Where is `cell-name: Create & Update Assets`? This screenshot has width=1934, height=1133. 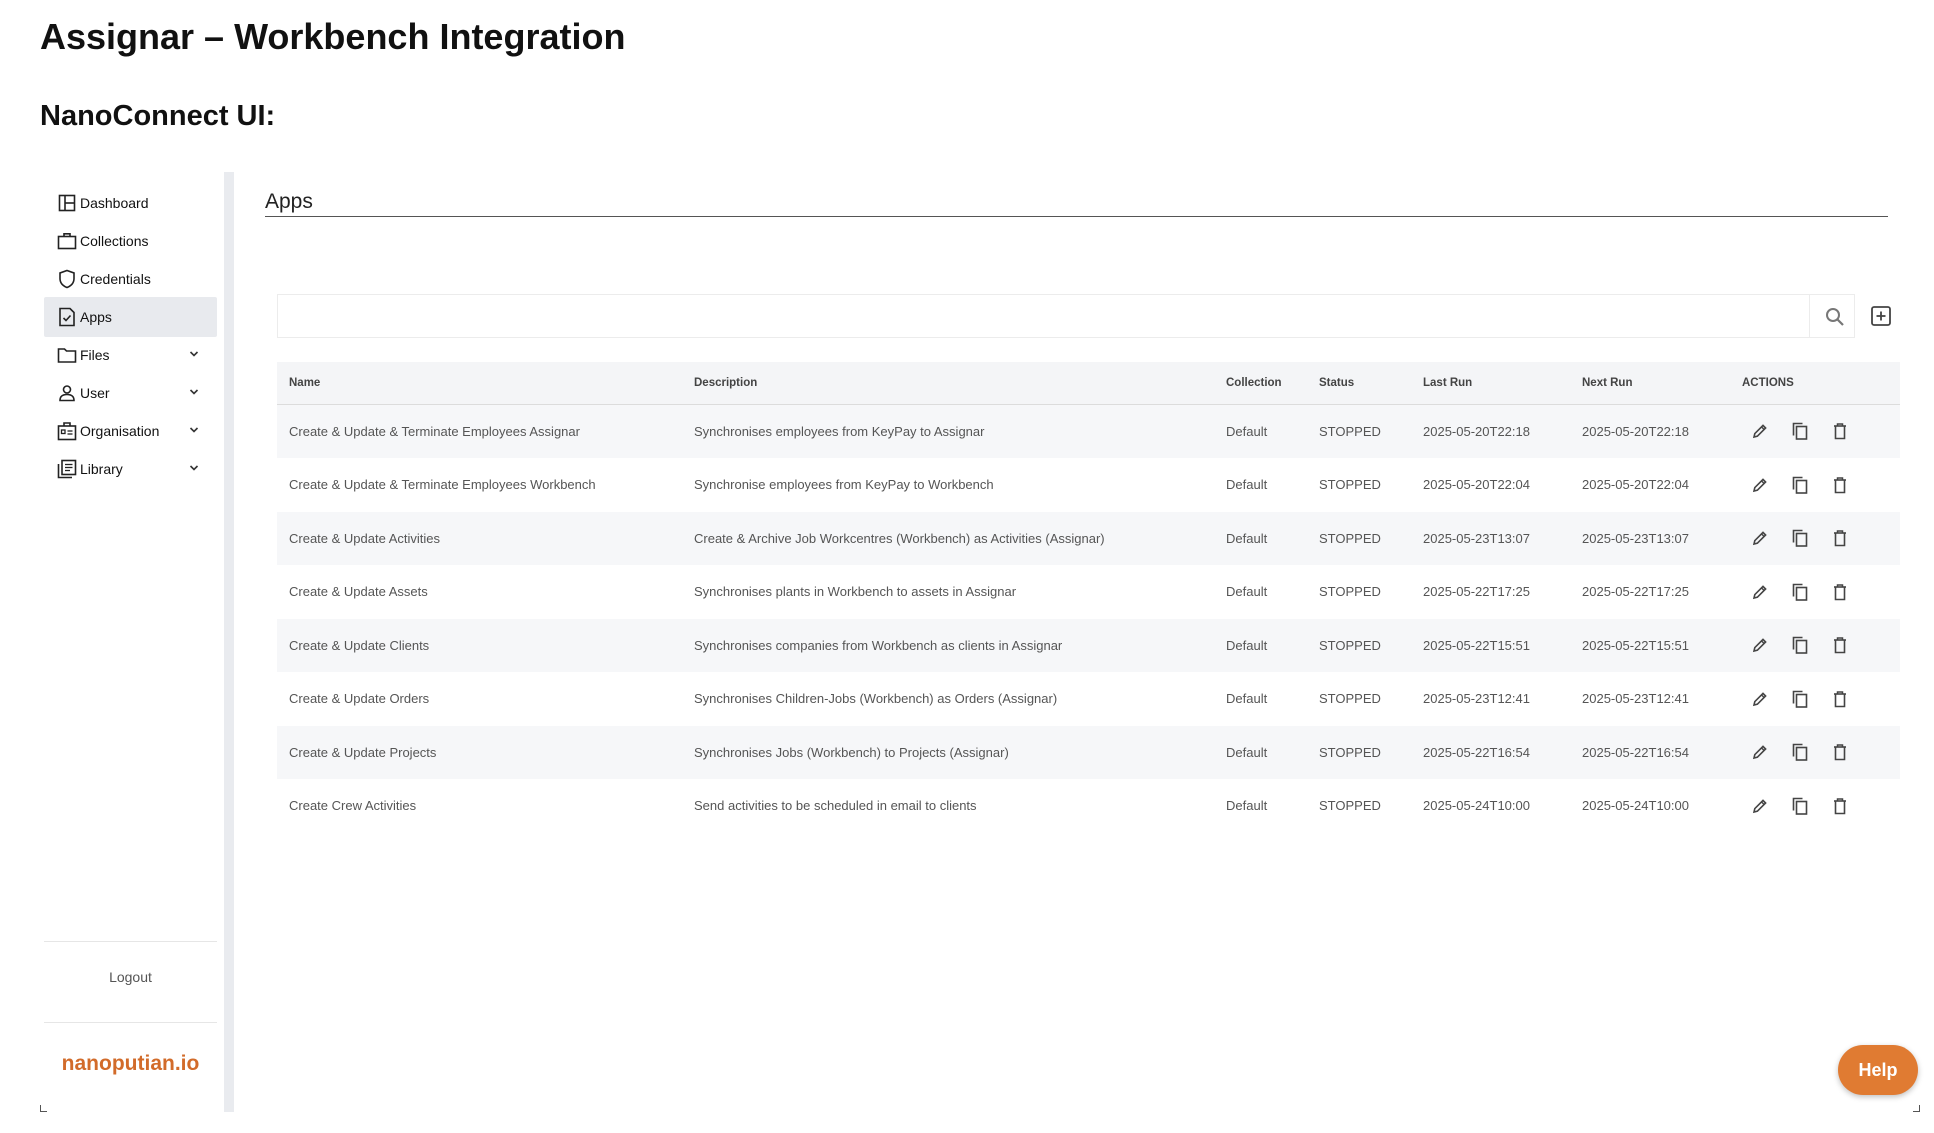
cell-name: Create & Update Assets is located at coordinates (479, 592).